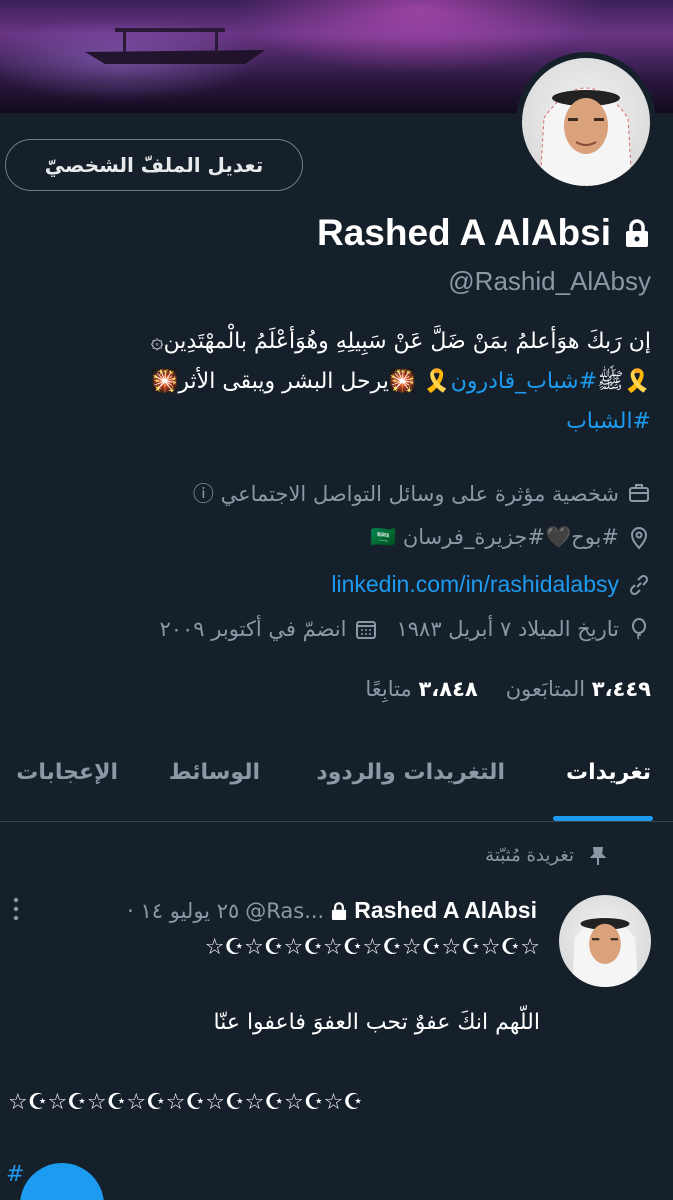 The height and width of the screenshot is (1200, 673). I want to click on profile-website: linkedin.com/in/rashidalabsy, so click(491, 584).